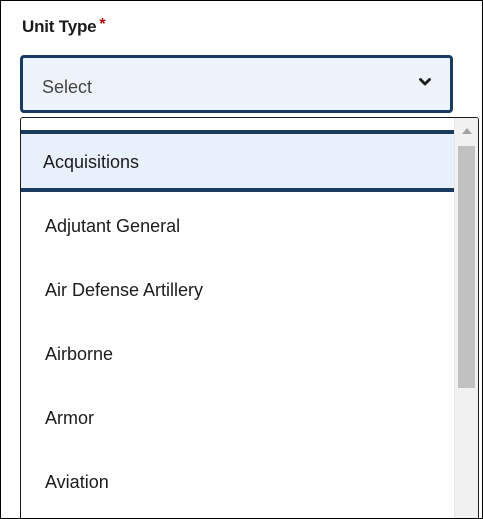 This screenshot has width=483, height=519. Describe the element at coordinates (236, 84) in the screenshot. I see `unit-type-select: Select` at that location.